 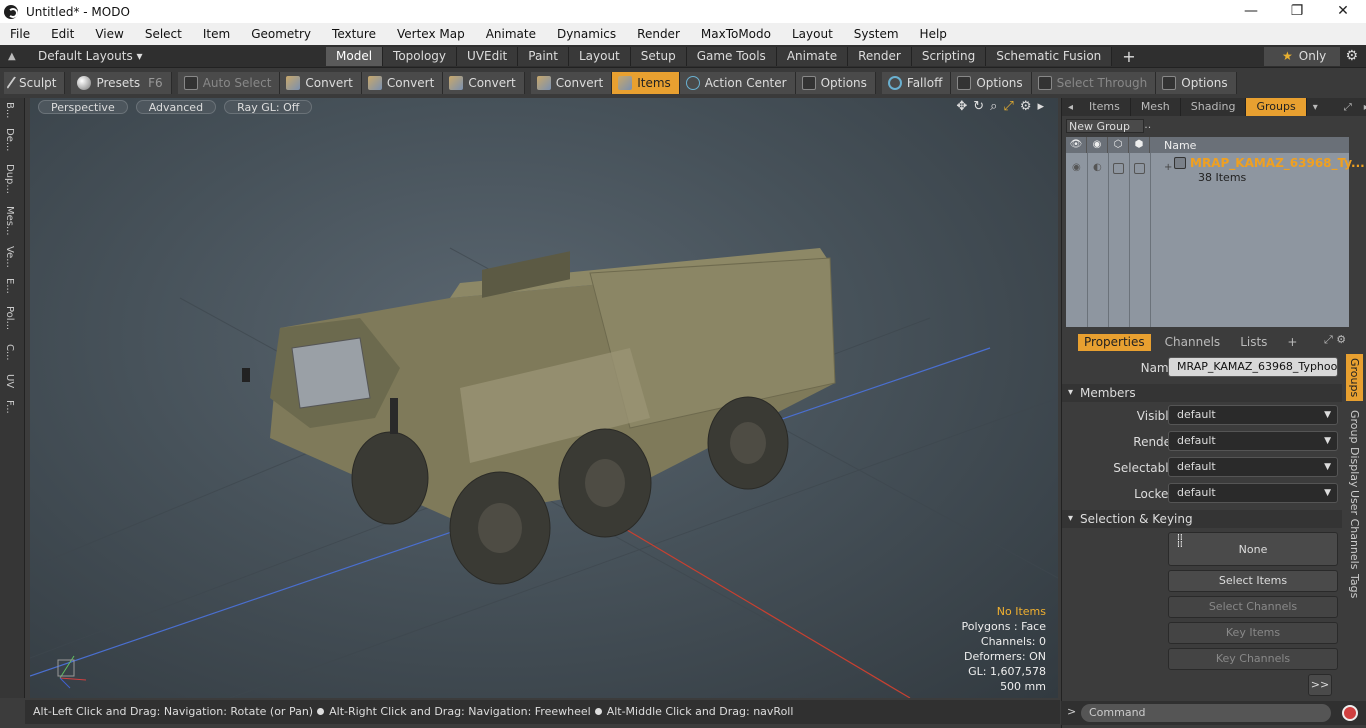 What do you see at coordinates (1343, 11) in the screenshot?
I see `close-button: ✕` at bounding box center [1343, 11].